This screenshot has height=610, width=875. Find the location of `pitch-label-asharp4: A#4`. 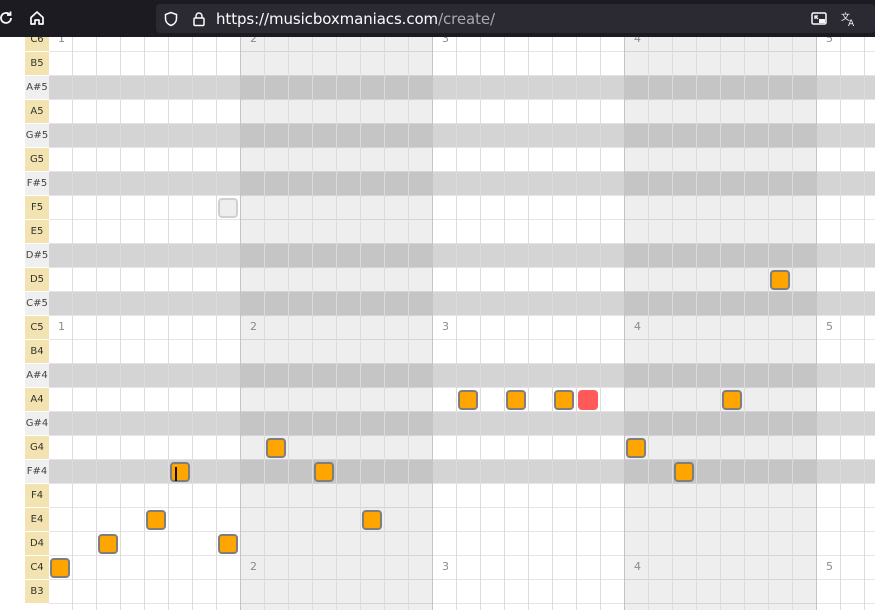

pitch-label-asharp4: A#4 is located at coordinates (37, 375).